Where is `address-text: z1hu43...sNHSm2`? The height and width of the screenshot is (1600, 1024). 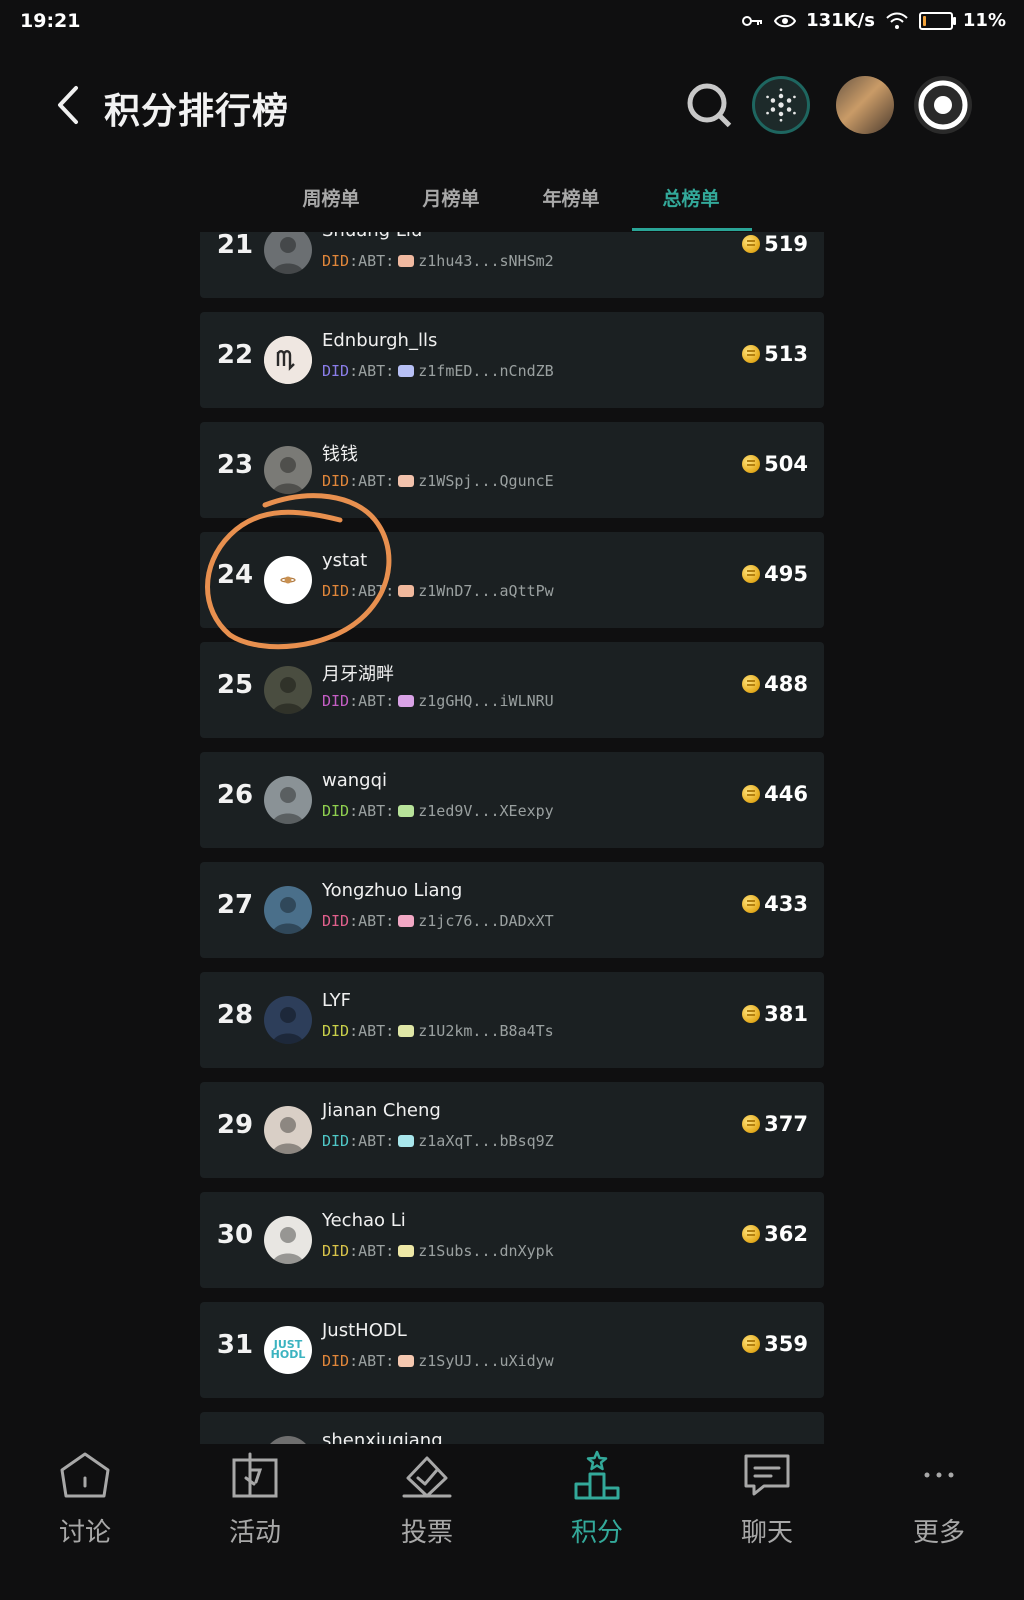
address-text: z1hu43...sNHSm2 is located at coordinates (486, 261).